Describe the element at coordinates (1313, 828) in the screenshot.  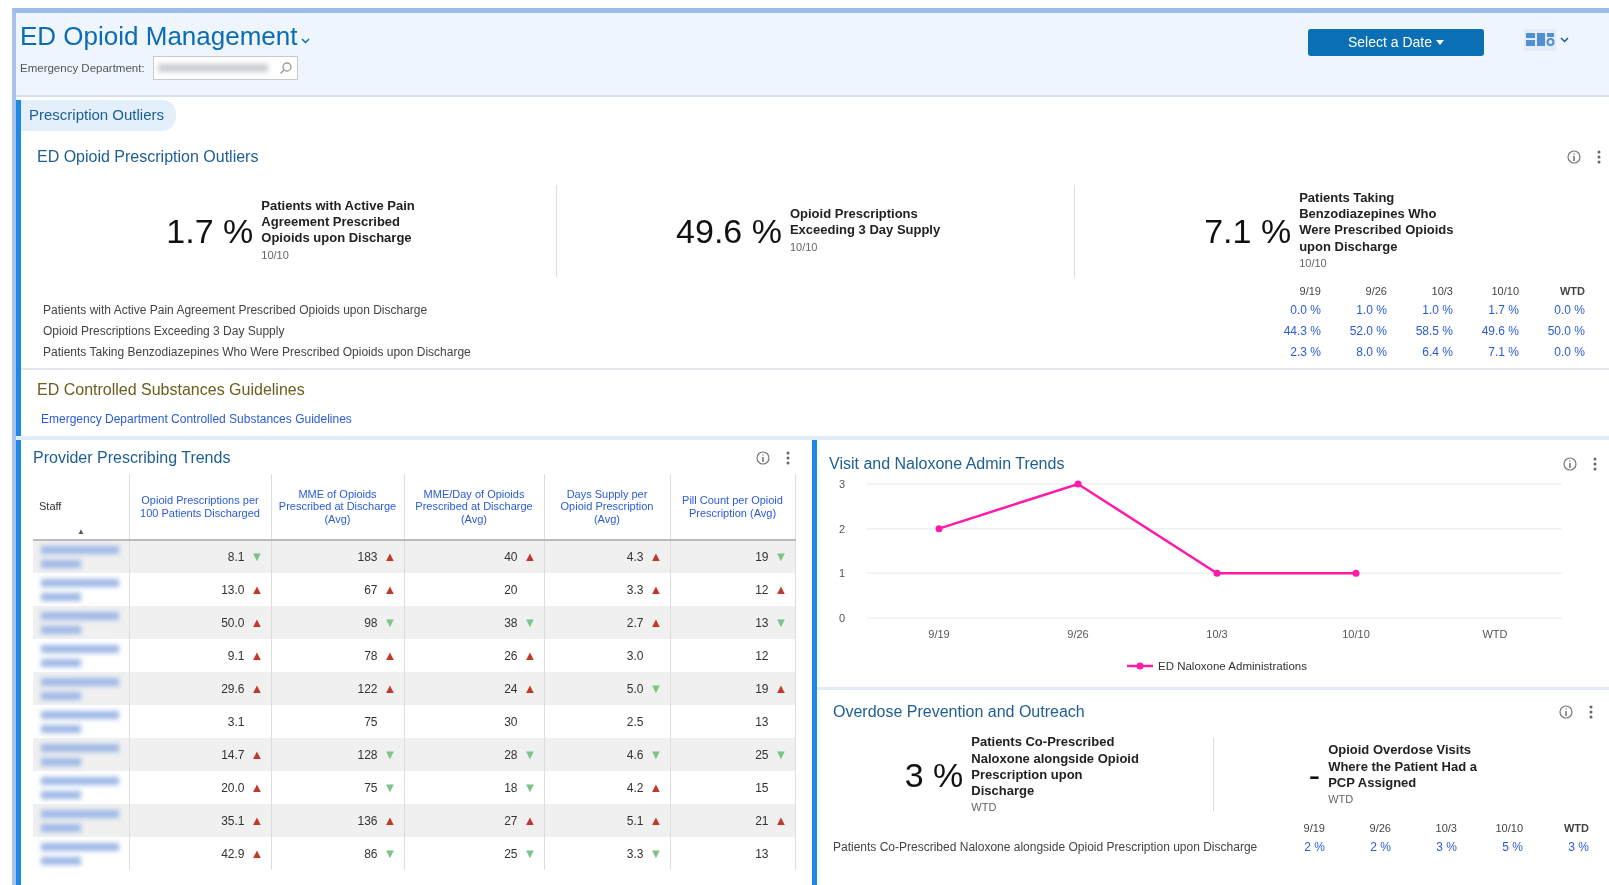
I see `column-header: 9/19` at that location.